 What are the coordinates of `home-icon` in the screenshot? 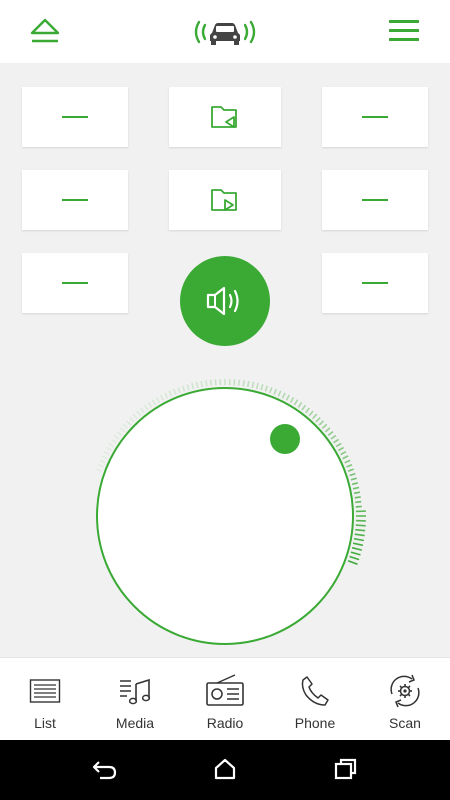 It's located at (225, 771).